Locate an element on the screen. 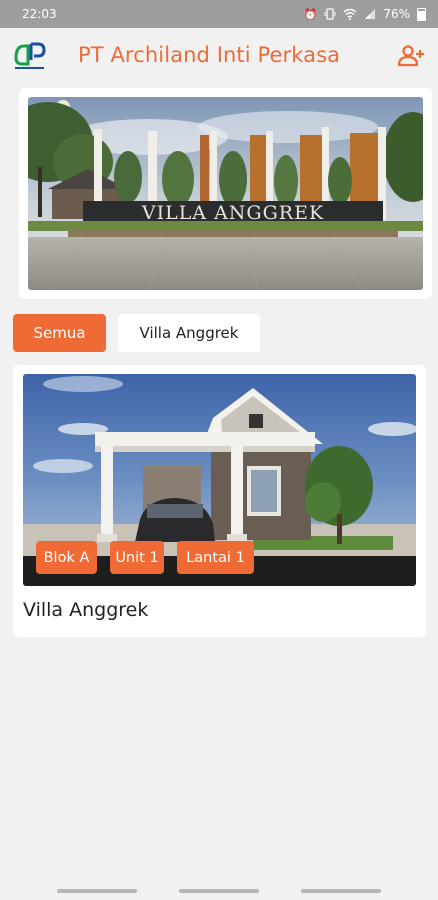 This screenshot has width=438, height=900. project-tag-blok: Blok A is located at coordinates (66, 557).